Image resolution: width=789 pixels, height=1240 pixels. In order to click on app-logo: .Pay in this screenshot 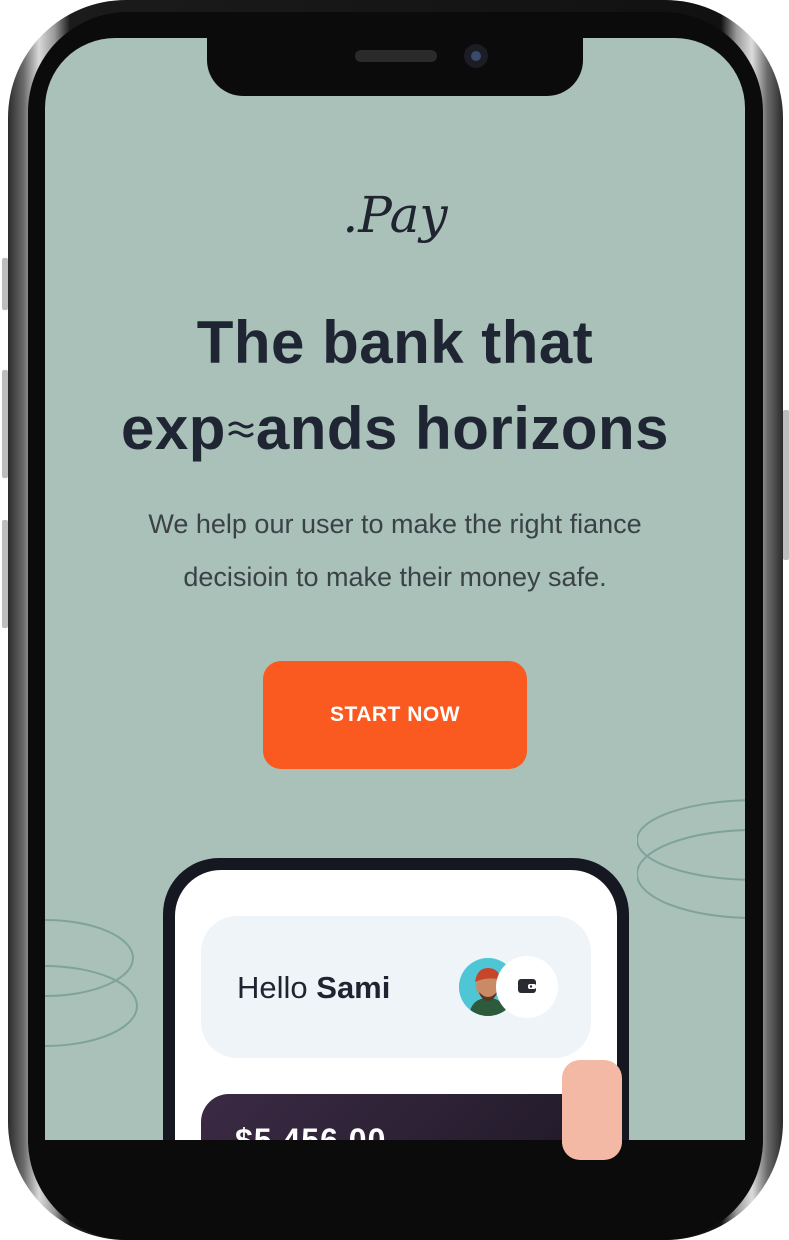, I will do `click(395, 215)`.